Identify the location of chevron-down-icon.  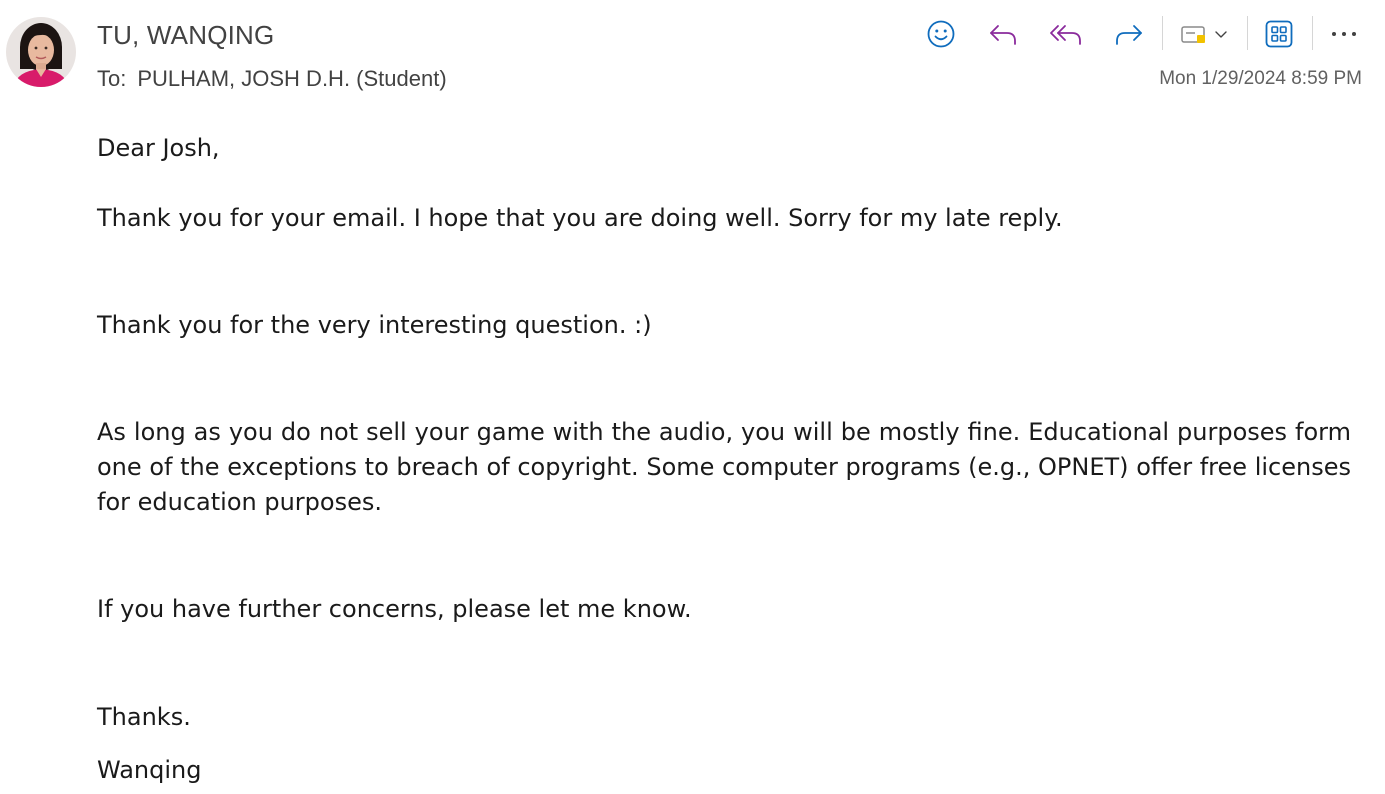
(1221, 34).